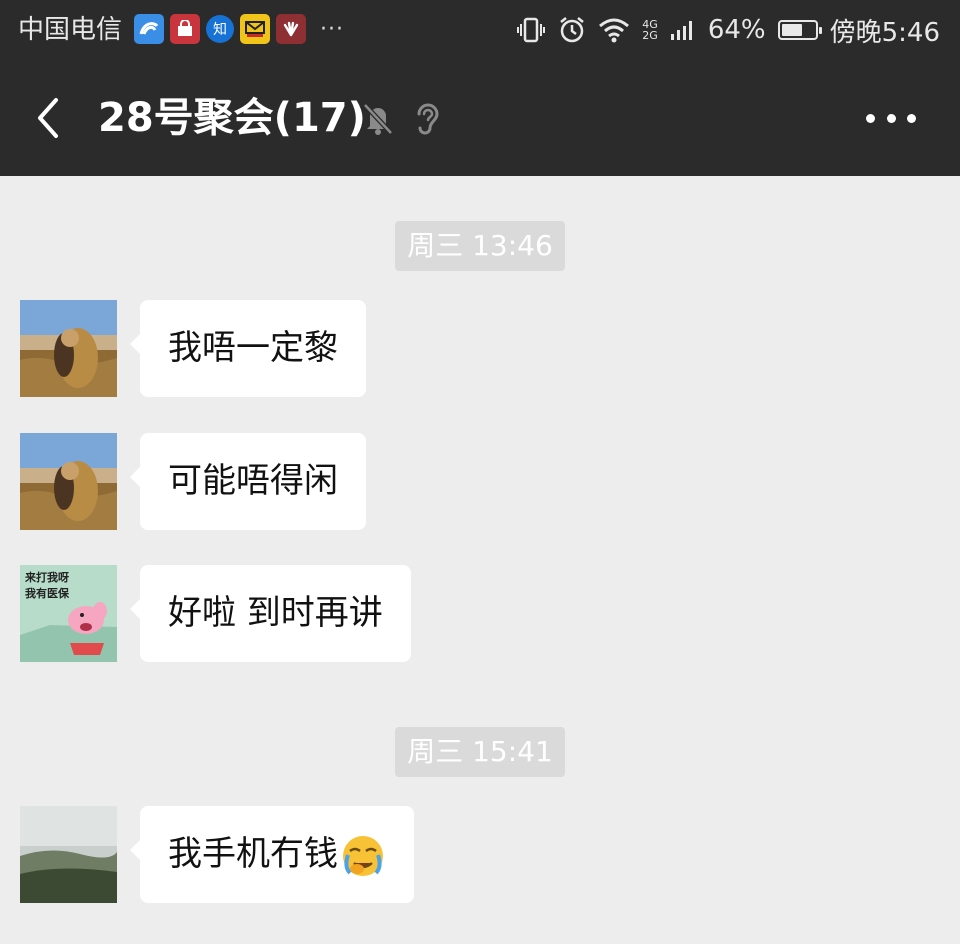 The height and width of the screenshot is (944, 960). What do you see at coordinates (332, 29) in the screenshot?
I see `more-notifications-icon: ···` at bounding box center [332, 29].